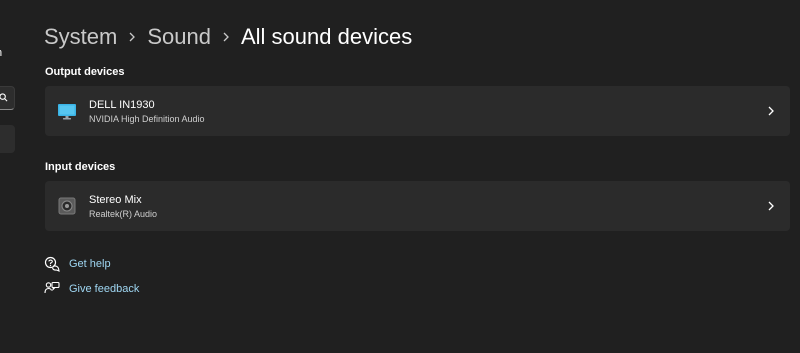 Image resolution: width=800 pixels, height=353 pixels. I want to click on breadcrumb-system: System, so click(80, 37).